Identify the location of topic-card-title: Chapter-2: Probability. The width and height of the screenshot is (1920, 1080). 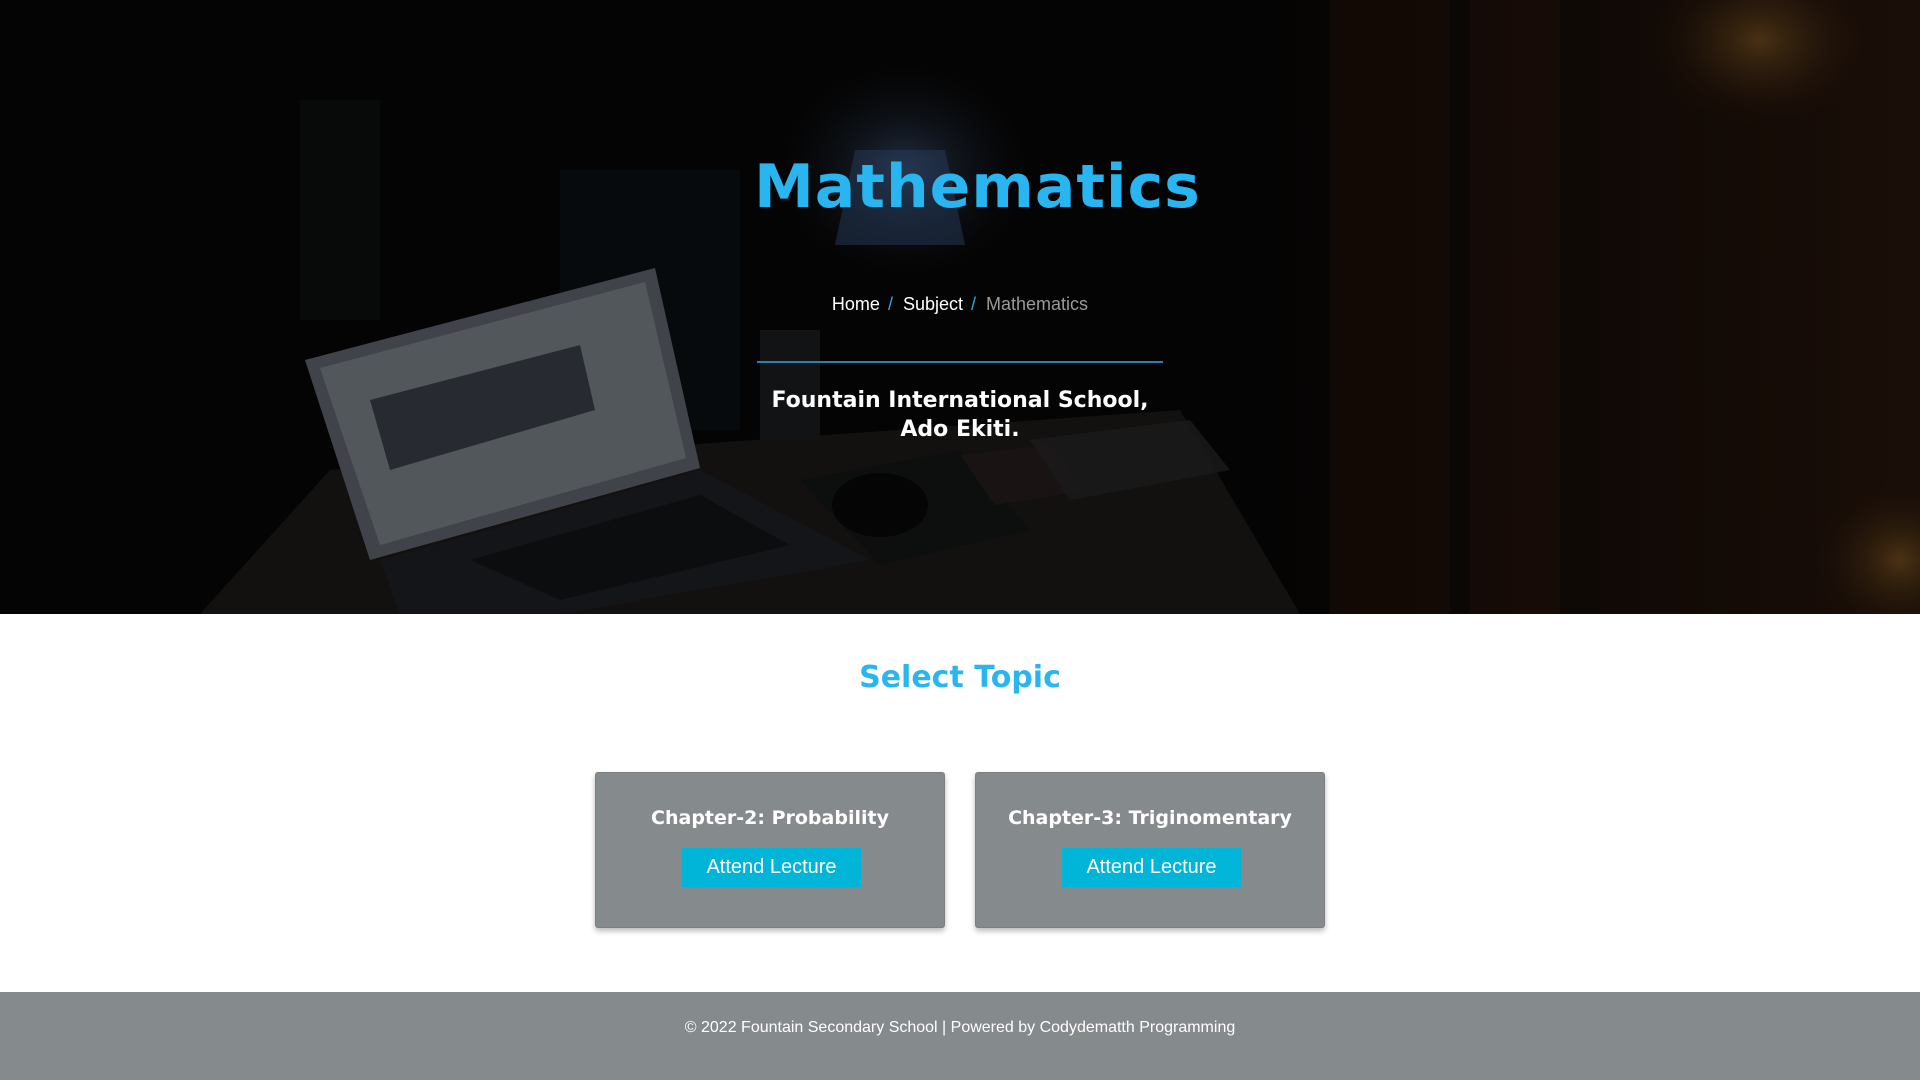
(770, 818).